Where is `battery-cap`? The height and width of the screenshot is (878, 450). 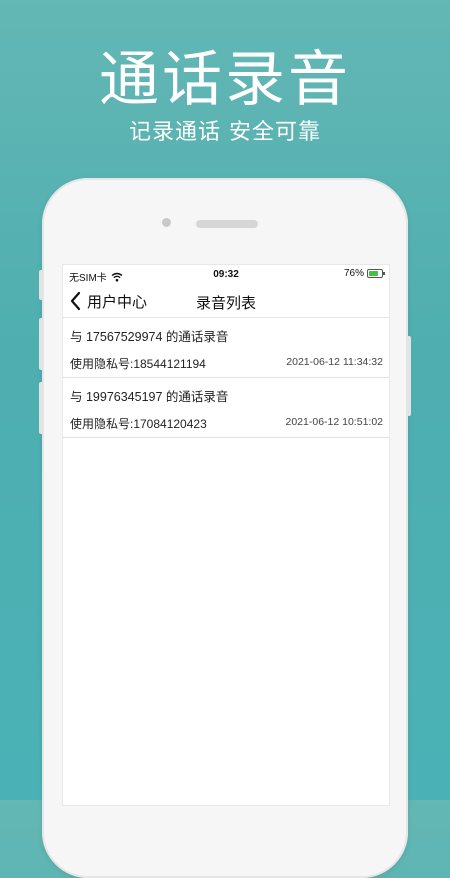 battery-cap is located at coordinates (384, 273).